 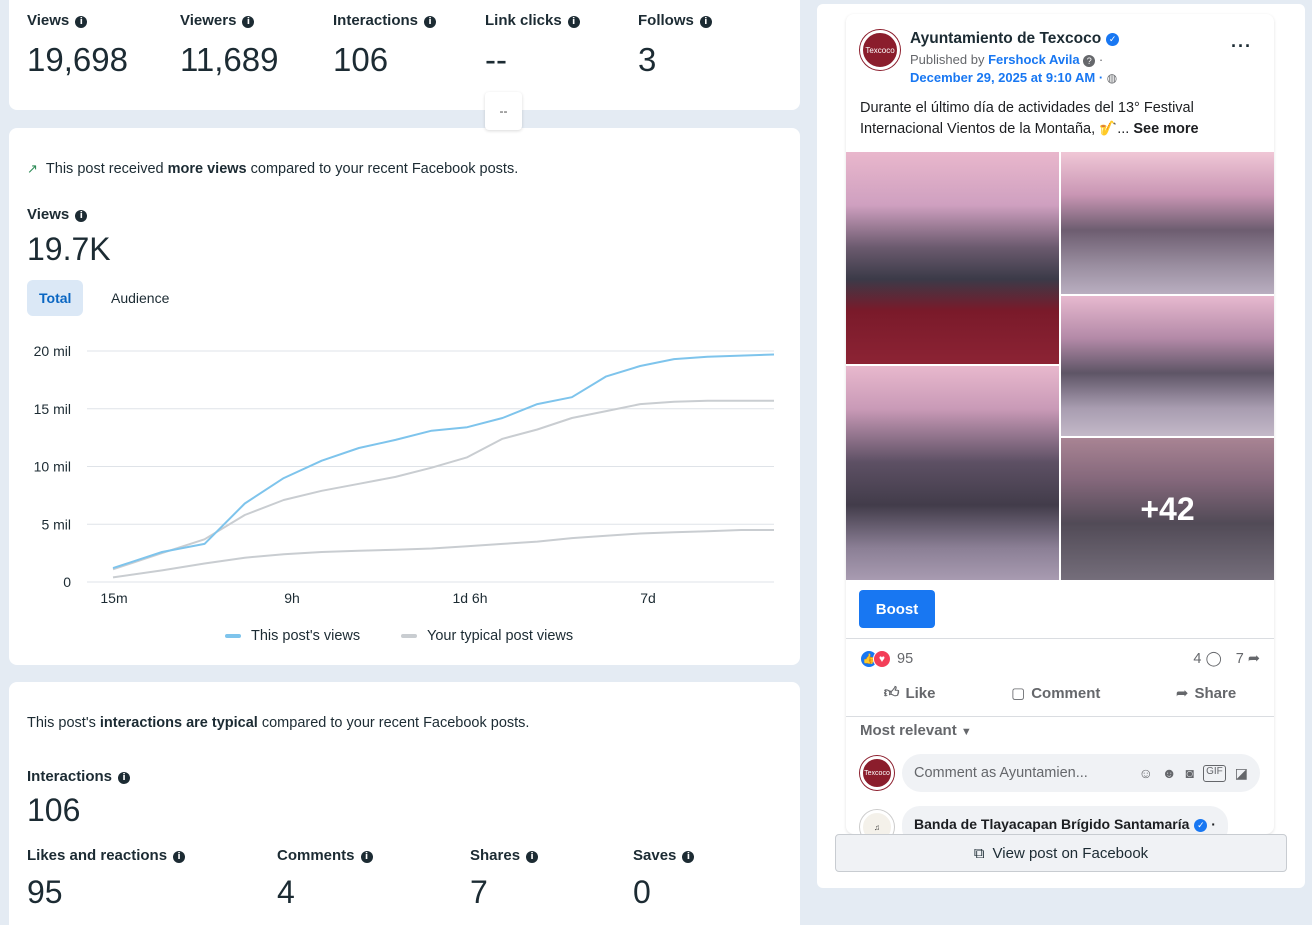 I want to click on view-on-facebook-button: ⧉ View post on Facebook, so click(x=1061, y=853).